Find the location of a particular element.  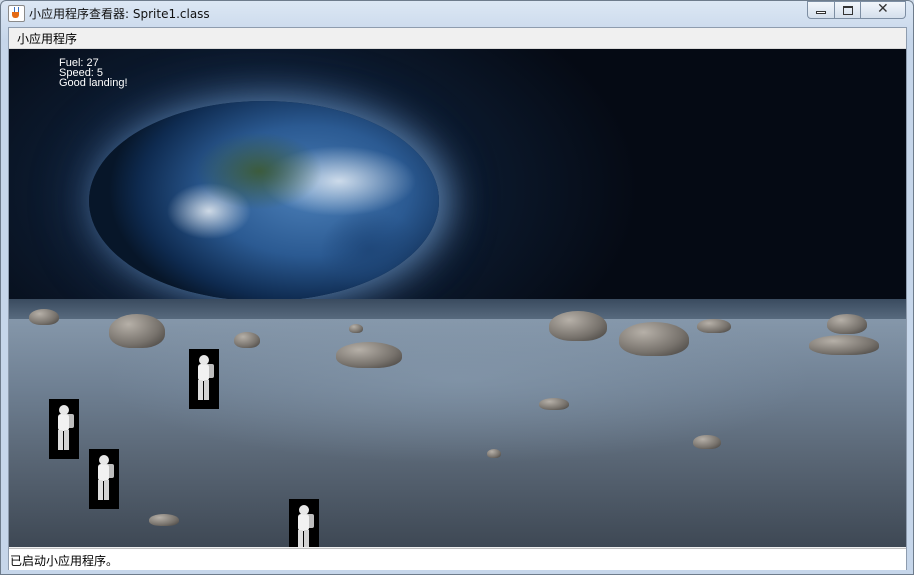

minimize-button is located at coordinates (821, 10).